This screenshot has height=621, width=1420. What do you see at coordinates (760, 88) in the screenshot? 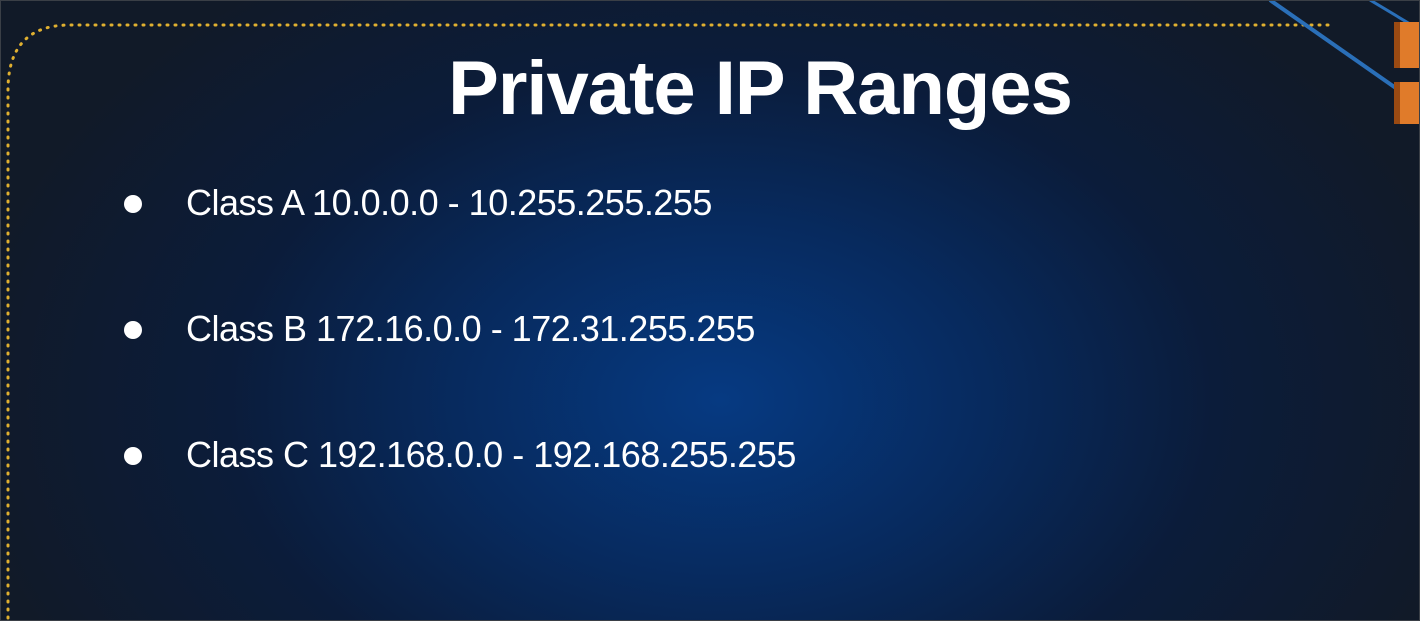
I see `slide-title: Private IP Ranges` at bounding box center [760, 88].